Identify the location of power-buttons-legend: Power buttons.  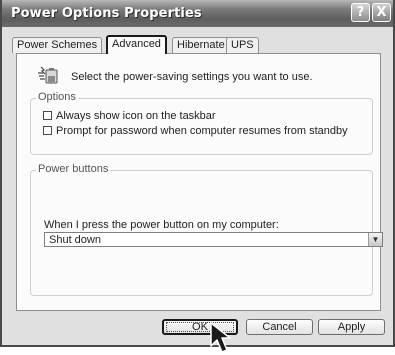
(73, 169).